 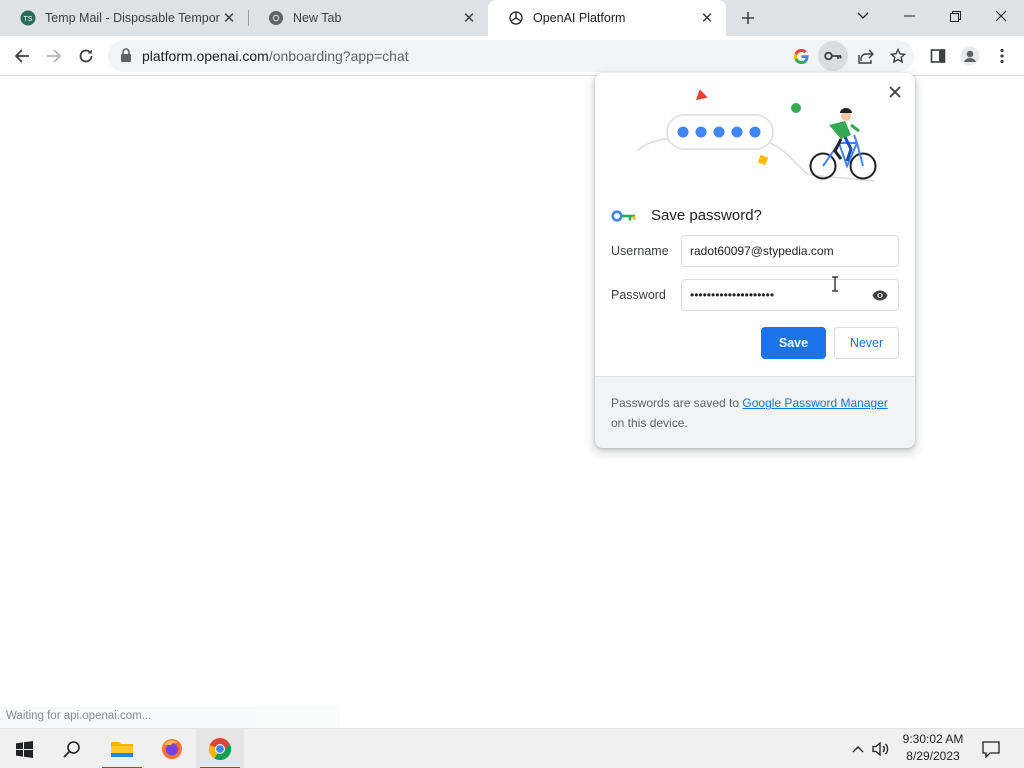 What do you see at coordinates (814, 403) in the screenshot?
I see `password-manager-link: Google Password Manager` at bounding box center [814, 403].